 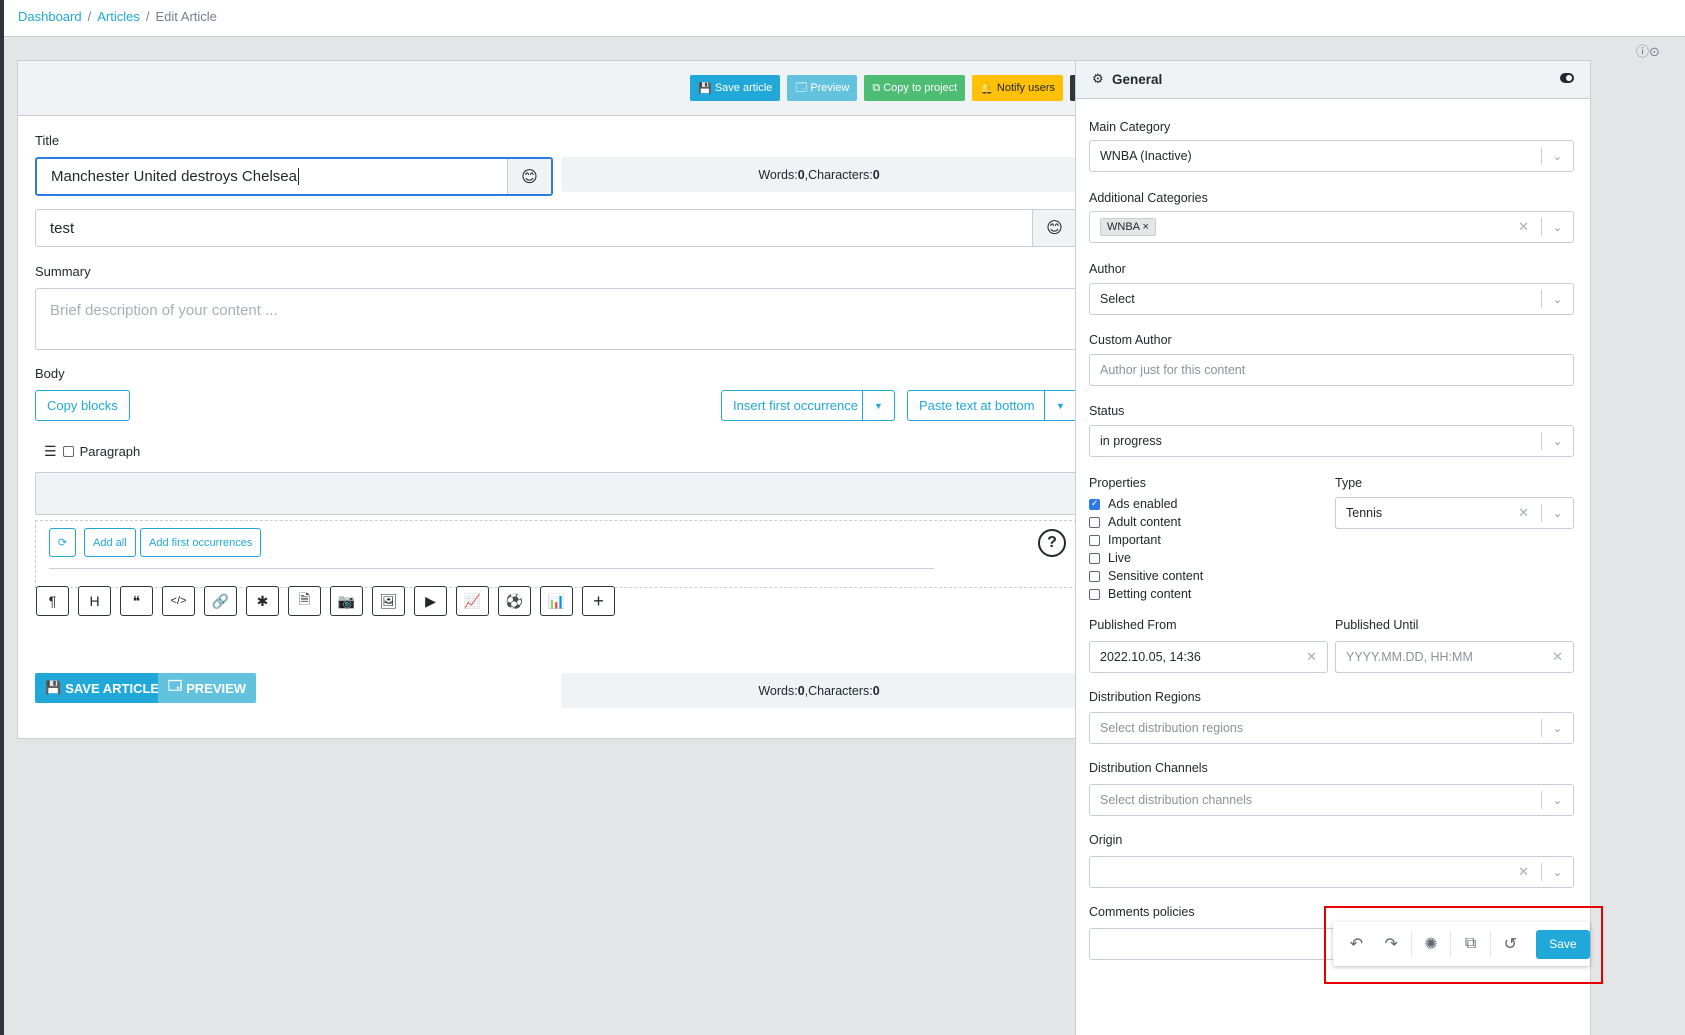 What do you see at coordinates (207, 688) in the screenshot?
I see `preview-bottom-button: 🗔 PREVIEW` at bounding box center [207, 688].